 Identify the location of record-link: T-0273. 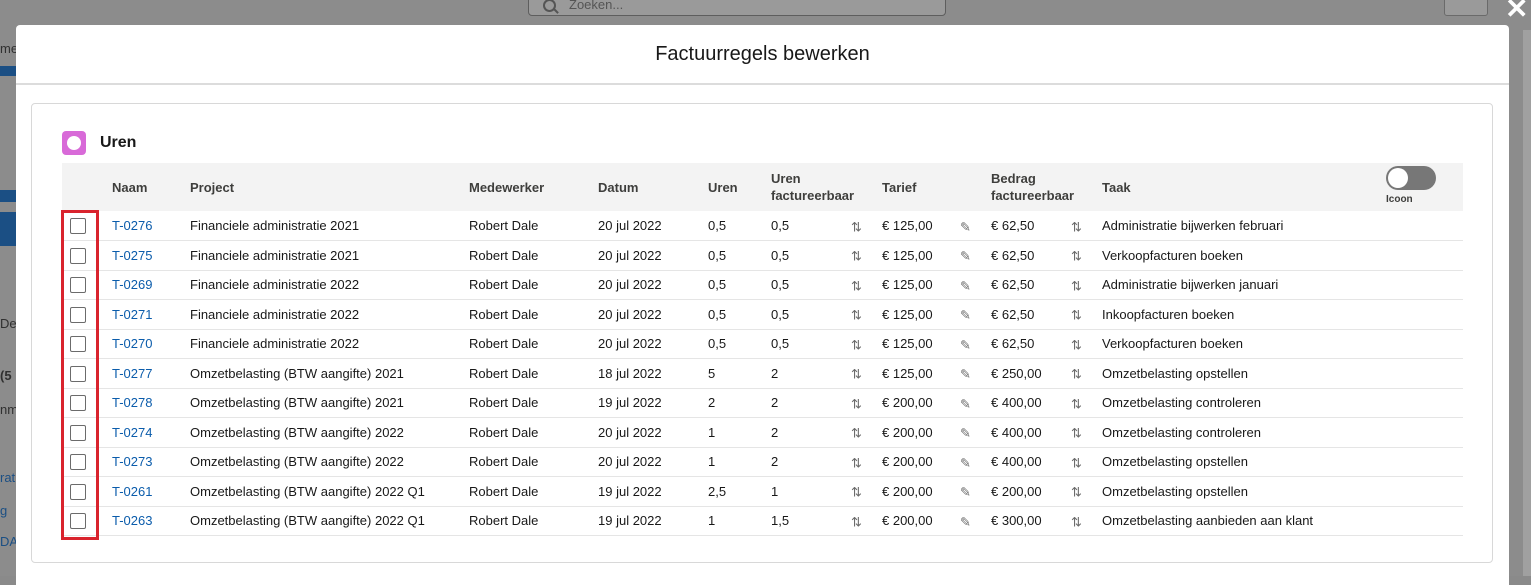
(132, 461).